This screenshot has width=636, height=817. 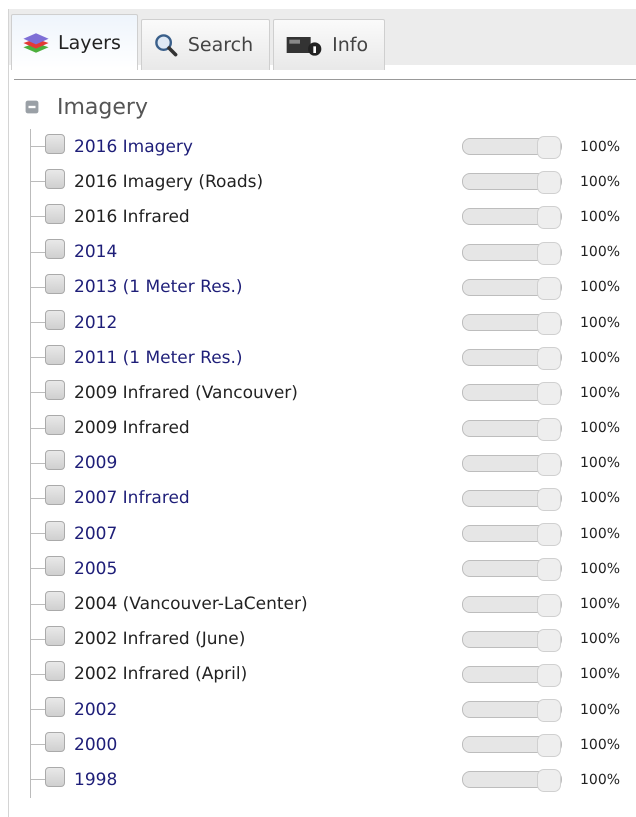 What do you see at coordinates (268, 780) in the screenshot?
I see `layer-name: 1998` at bounding box center [268, 780].